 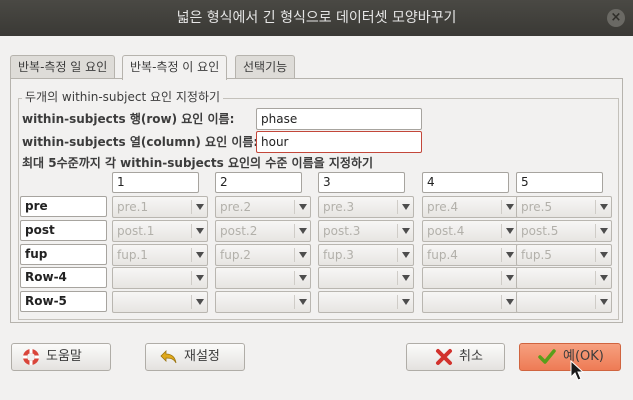 I want to click on level-select-value: fup.2, so click(x=235, y=255).